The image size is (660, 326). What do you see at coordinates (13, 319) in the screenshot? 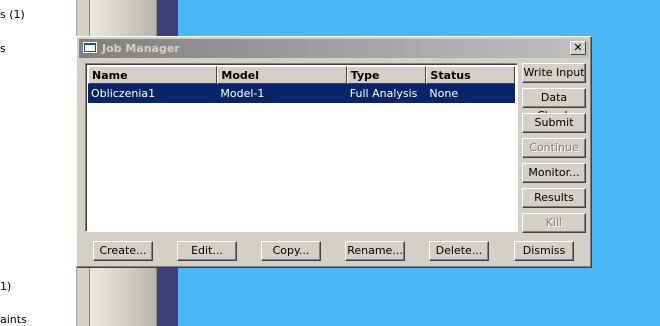
I see `tree-item-fragment: aints` at bounding box center [13, 319].